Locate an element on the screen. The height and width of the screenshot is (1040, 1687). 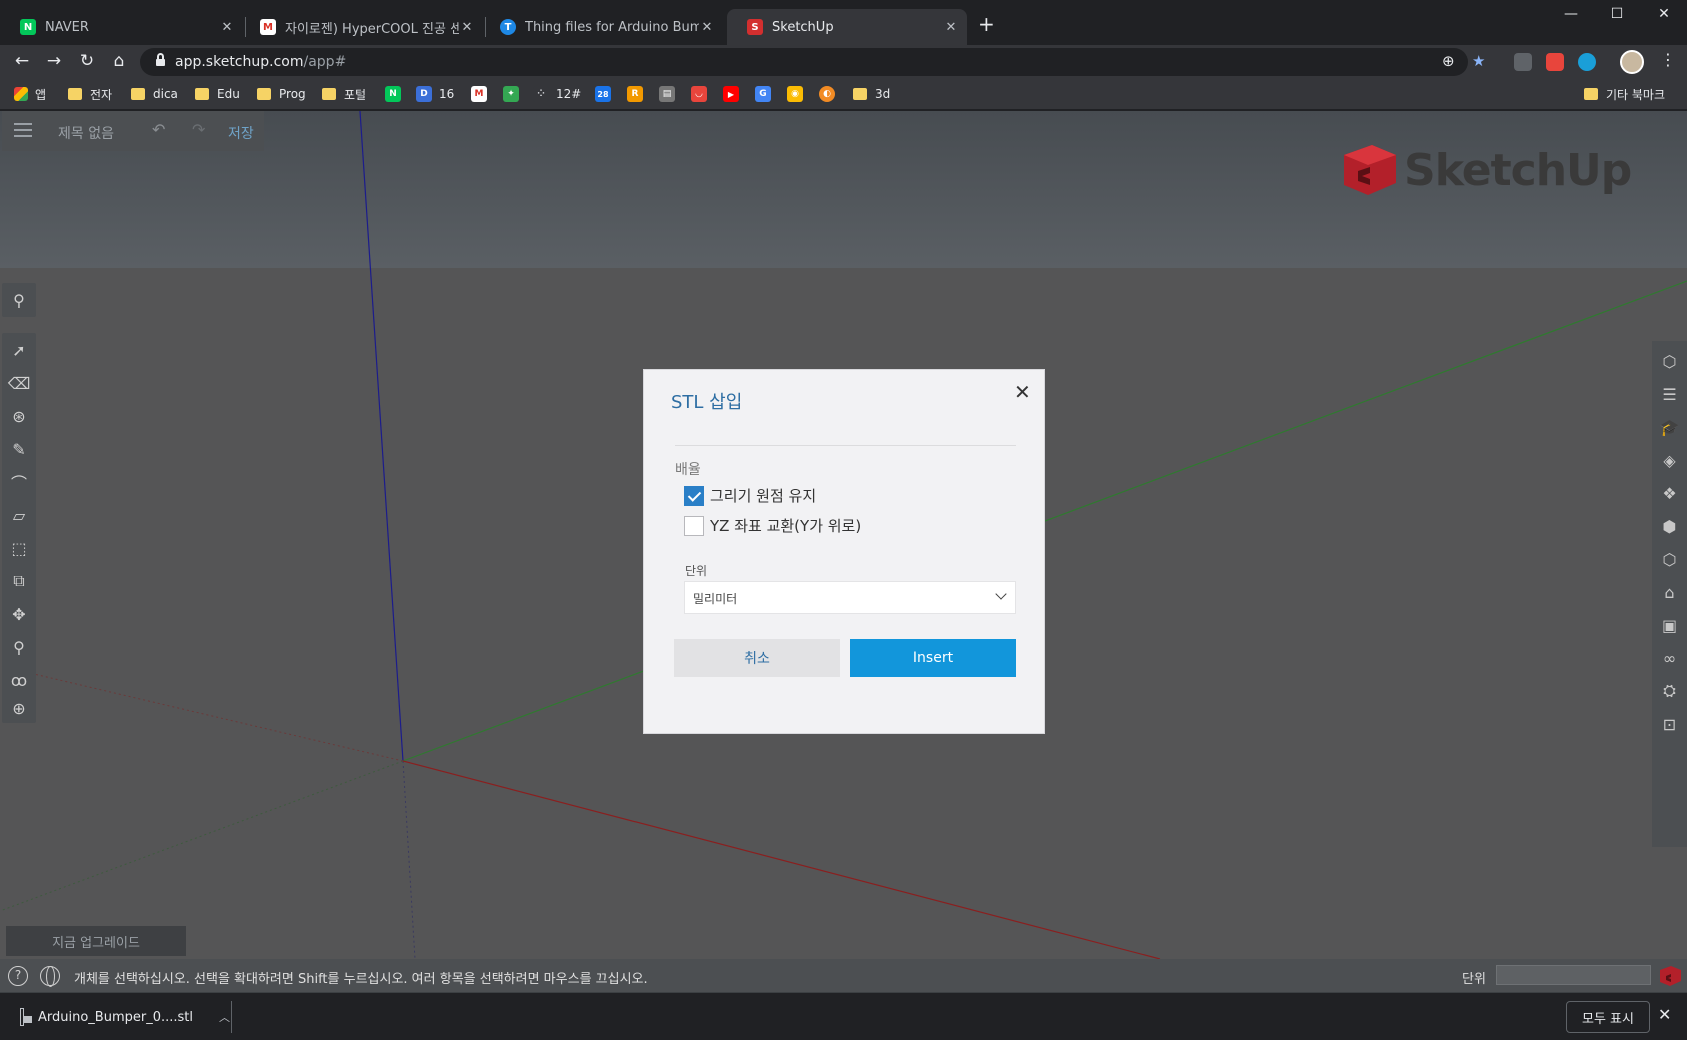
tab-gmail: M 자이로젠) HyperCOOL 진공 센서 ✕ is located at coordinates (361, 27).